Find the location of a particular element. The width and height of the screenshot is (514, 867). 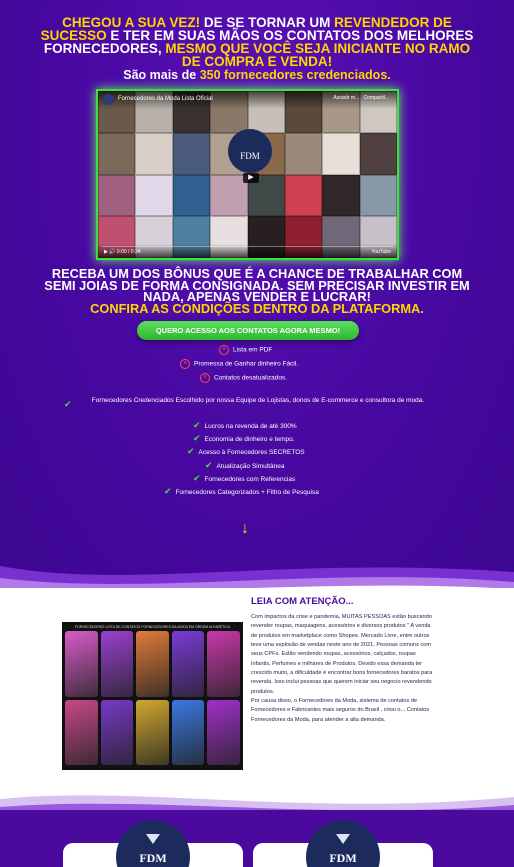

negative-item: × Promessa de Ganhar dinheiro Fácil. is located at coordinates (239, 364).